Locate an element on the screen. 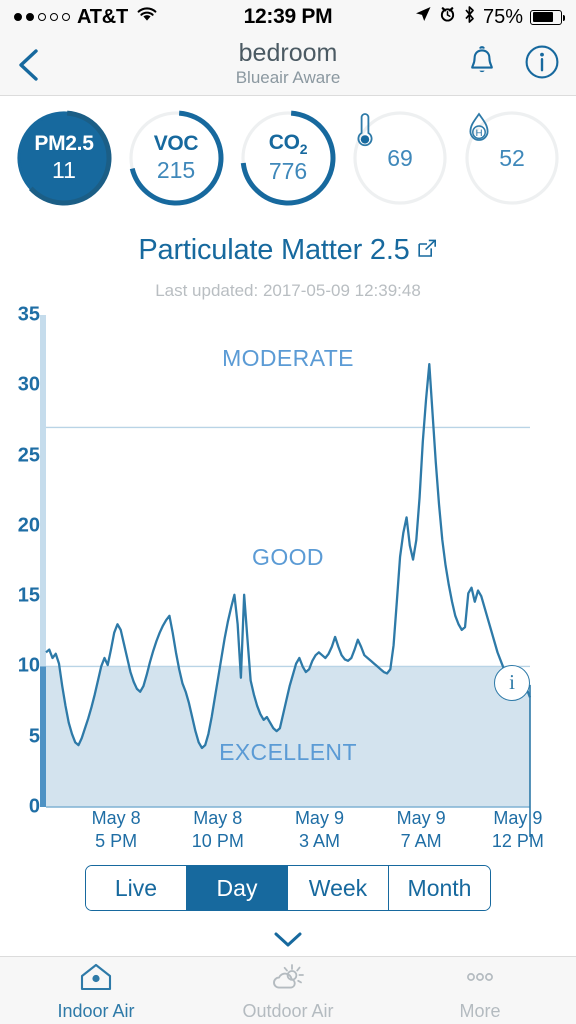 Image resolution: width=576 pixels, height=1024 pixels. band-label-good: GOOD is located at coordinates (288, 557).